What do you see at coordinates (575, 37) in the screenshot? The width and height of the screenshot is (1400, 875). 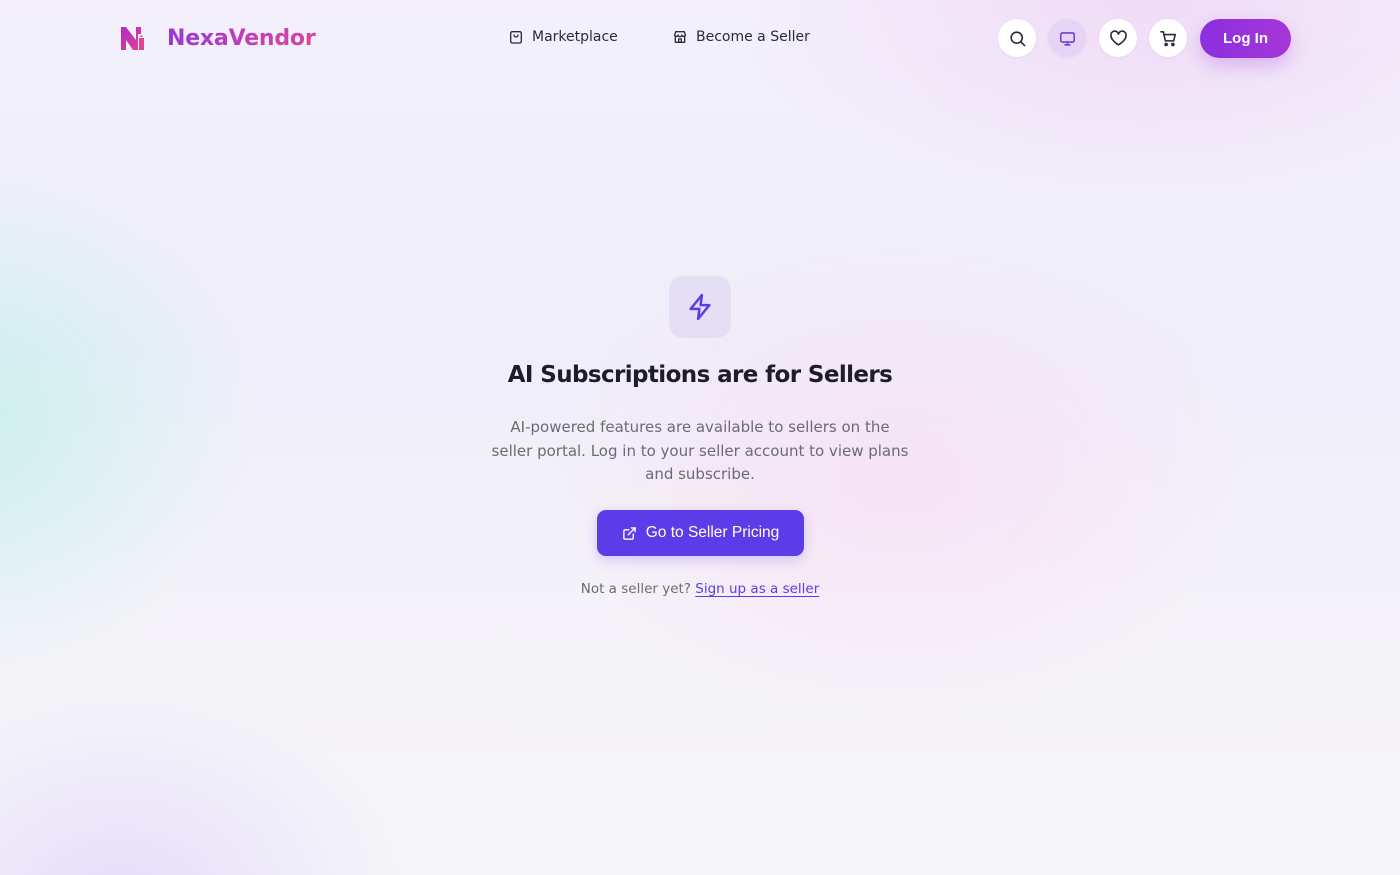 I see `nav-marketplace-label: Marketplace` at bounding box center [575, 37].